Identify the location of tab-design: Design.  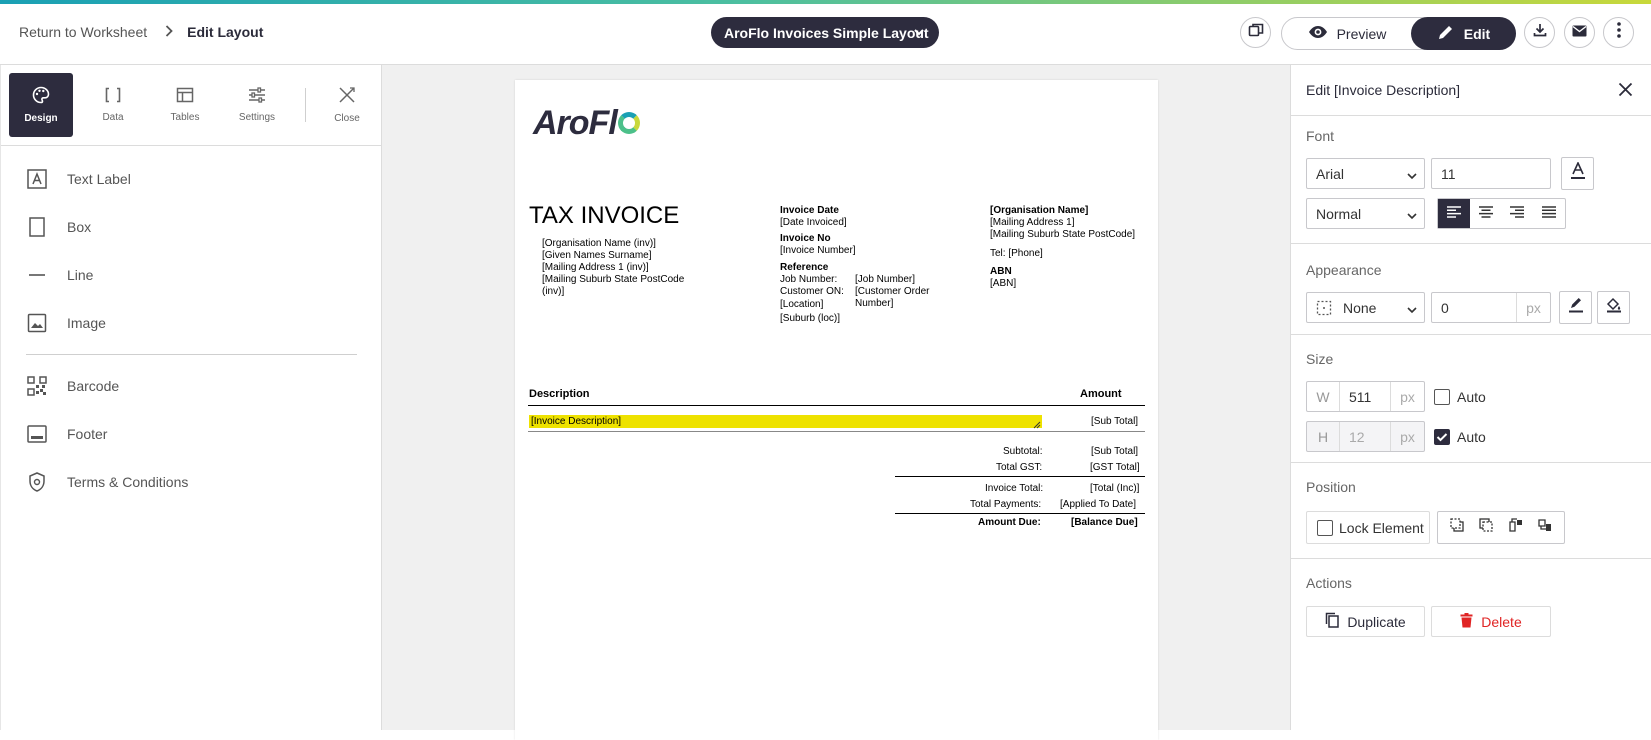
(41, 105).